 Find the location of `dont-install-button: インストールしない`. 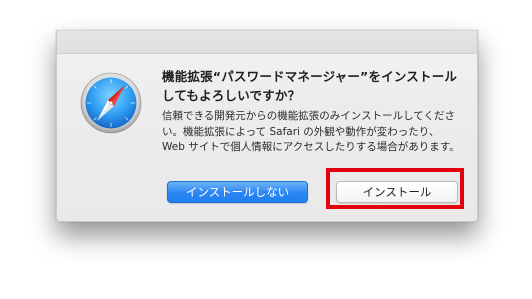

dont-install-button: インストールしない is located at coordinates (237, 192).